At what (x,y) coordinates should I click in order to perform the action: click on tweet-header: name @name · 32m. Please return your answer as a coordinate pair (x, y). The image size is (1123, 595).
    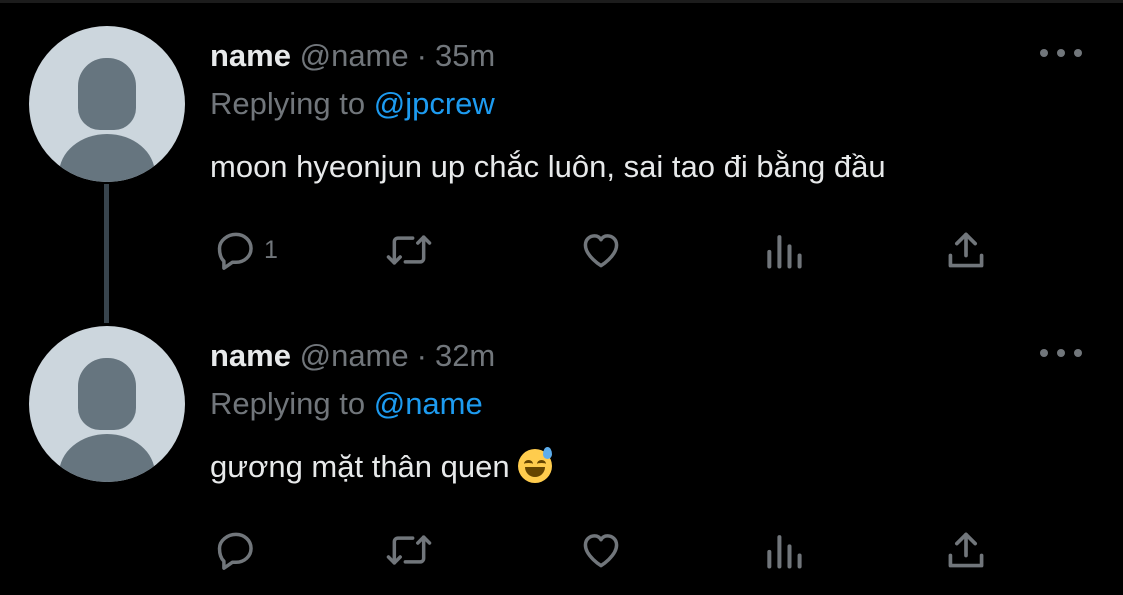
    Looking at the image, I should click on (352, 356).